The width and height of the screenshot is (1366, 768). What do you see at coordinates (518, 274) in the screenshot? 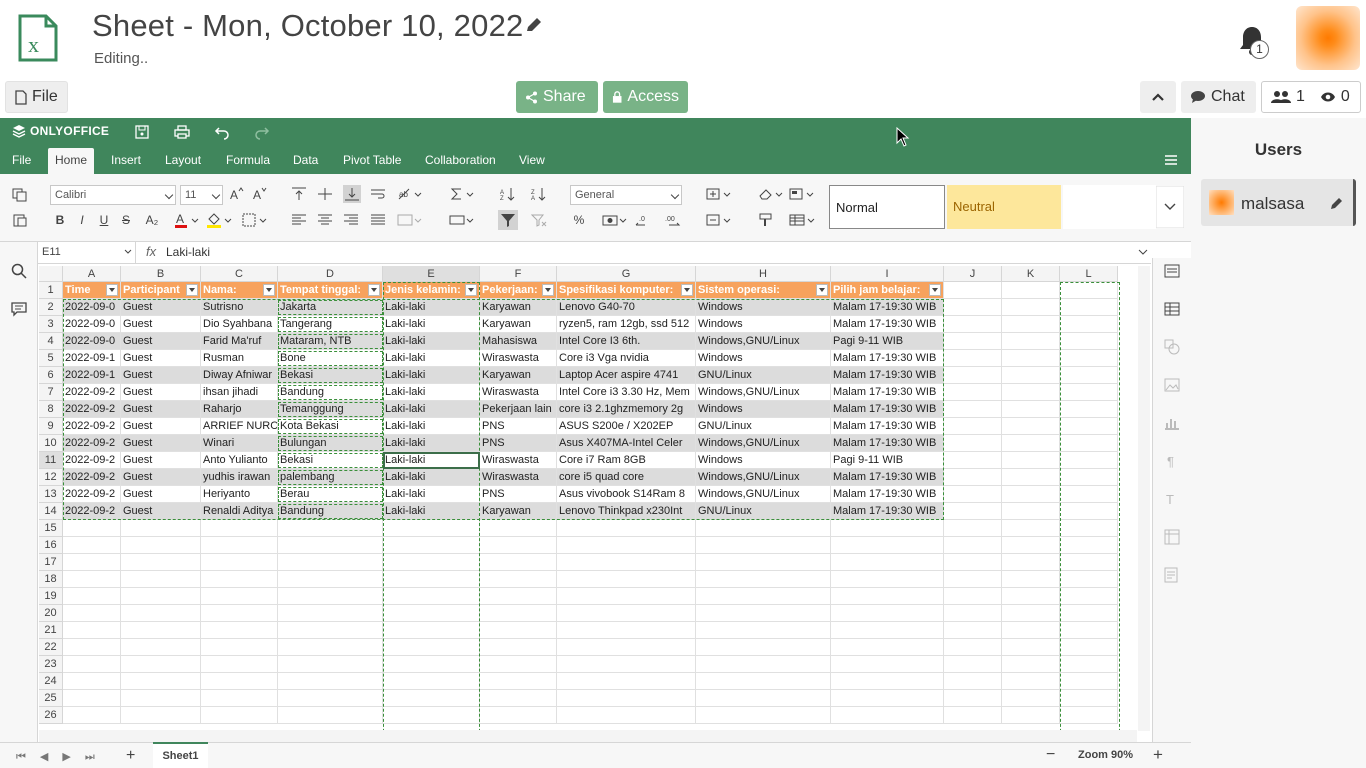
I see `column-header: F` at bounding box center [518, 274].